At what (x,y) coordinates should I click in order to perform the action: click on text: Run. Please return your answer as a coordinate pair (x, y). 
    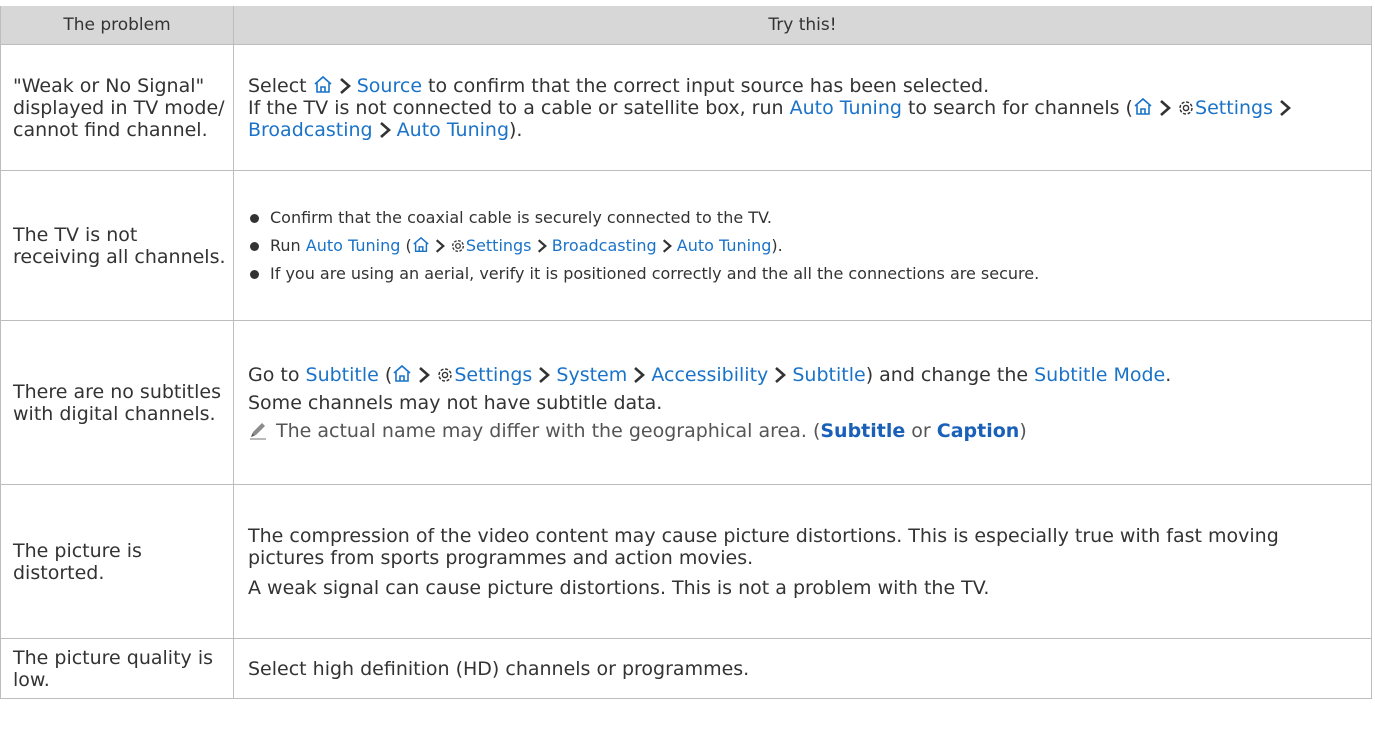
    Looking at the image, I should click on (288, 245).